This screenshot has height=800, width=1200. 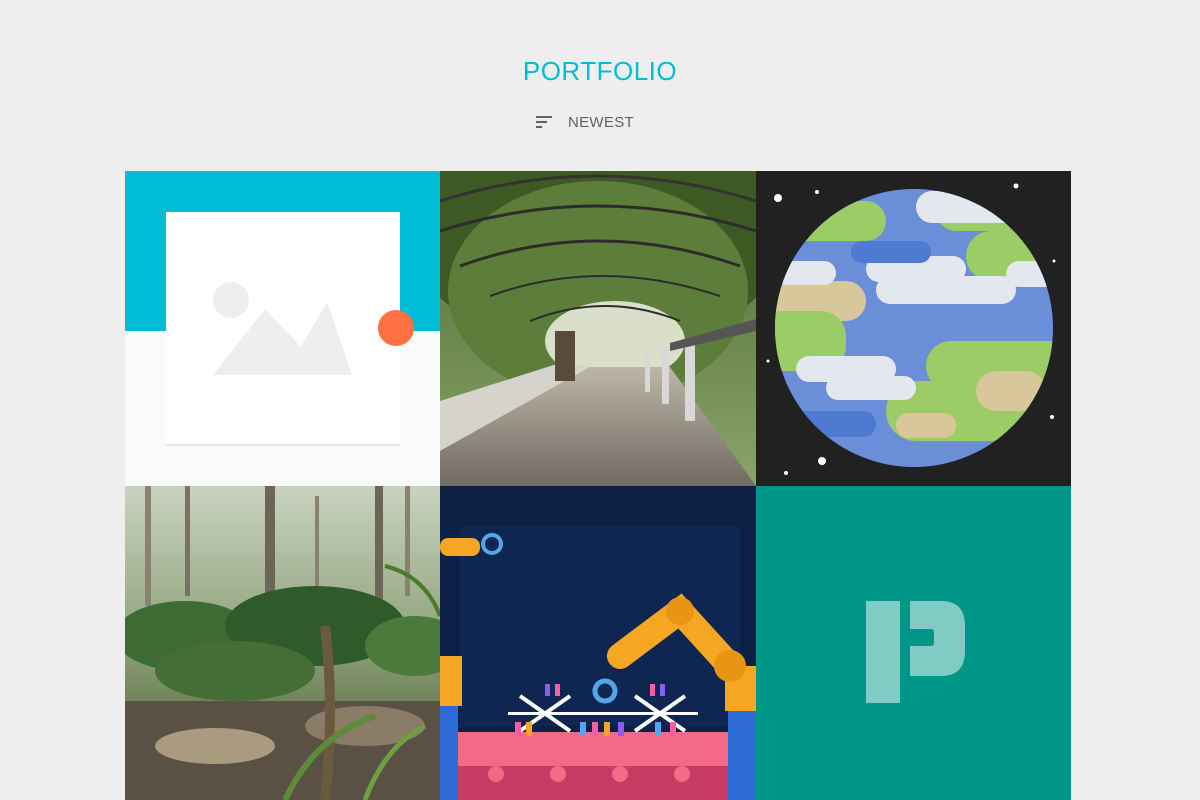 I want to click on robot-arms-illustration, so click(x=598, y=643).